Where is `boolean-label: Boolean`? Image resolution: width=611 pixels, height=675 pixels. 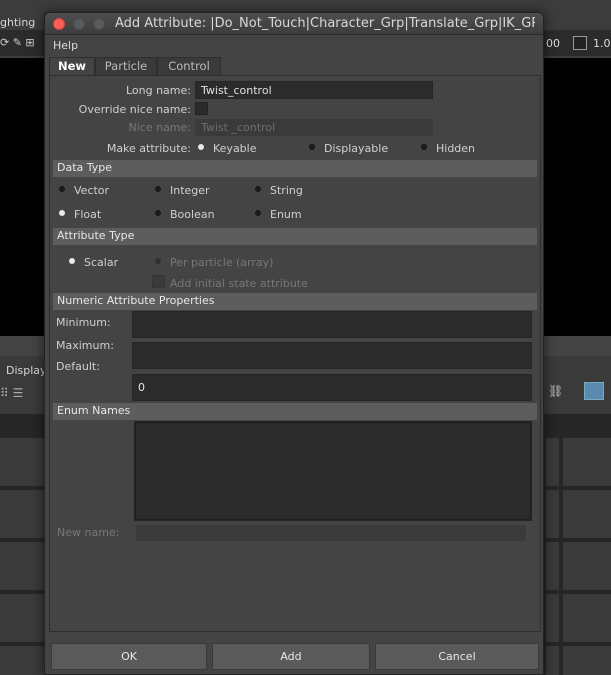
boolean-label: Boolean is located at coordinates (192, 214).